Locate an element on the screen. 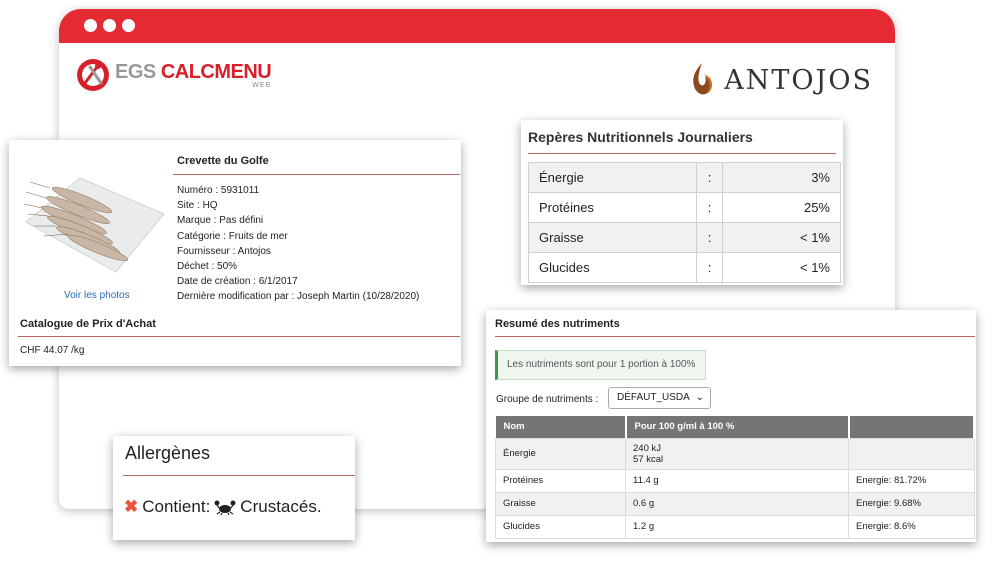 The width and height of the screenshot is (997, 563). nutrient-group-select: DÉFAUT_USDA ⌄ is located at coordinates (659, 398).